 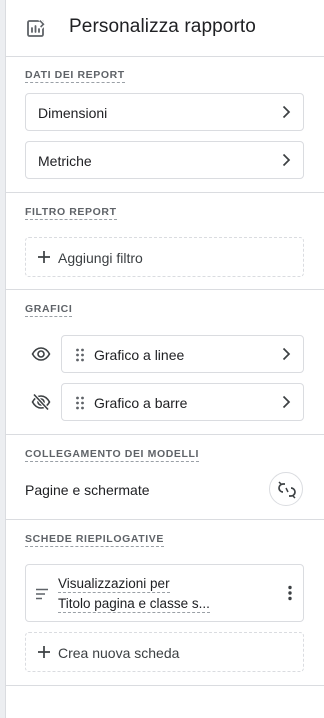 What do you see at coordinates (41, 354) in the screenshot?
I see `eye-icon` at bounding box center [41, 354].